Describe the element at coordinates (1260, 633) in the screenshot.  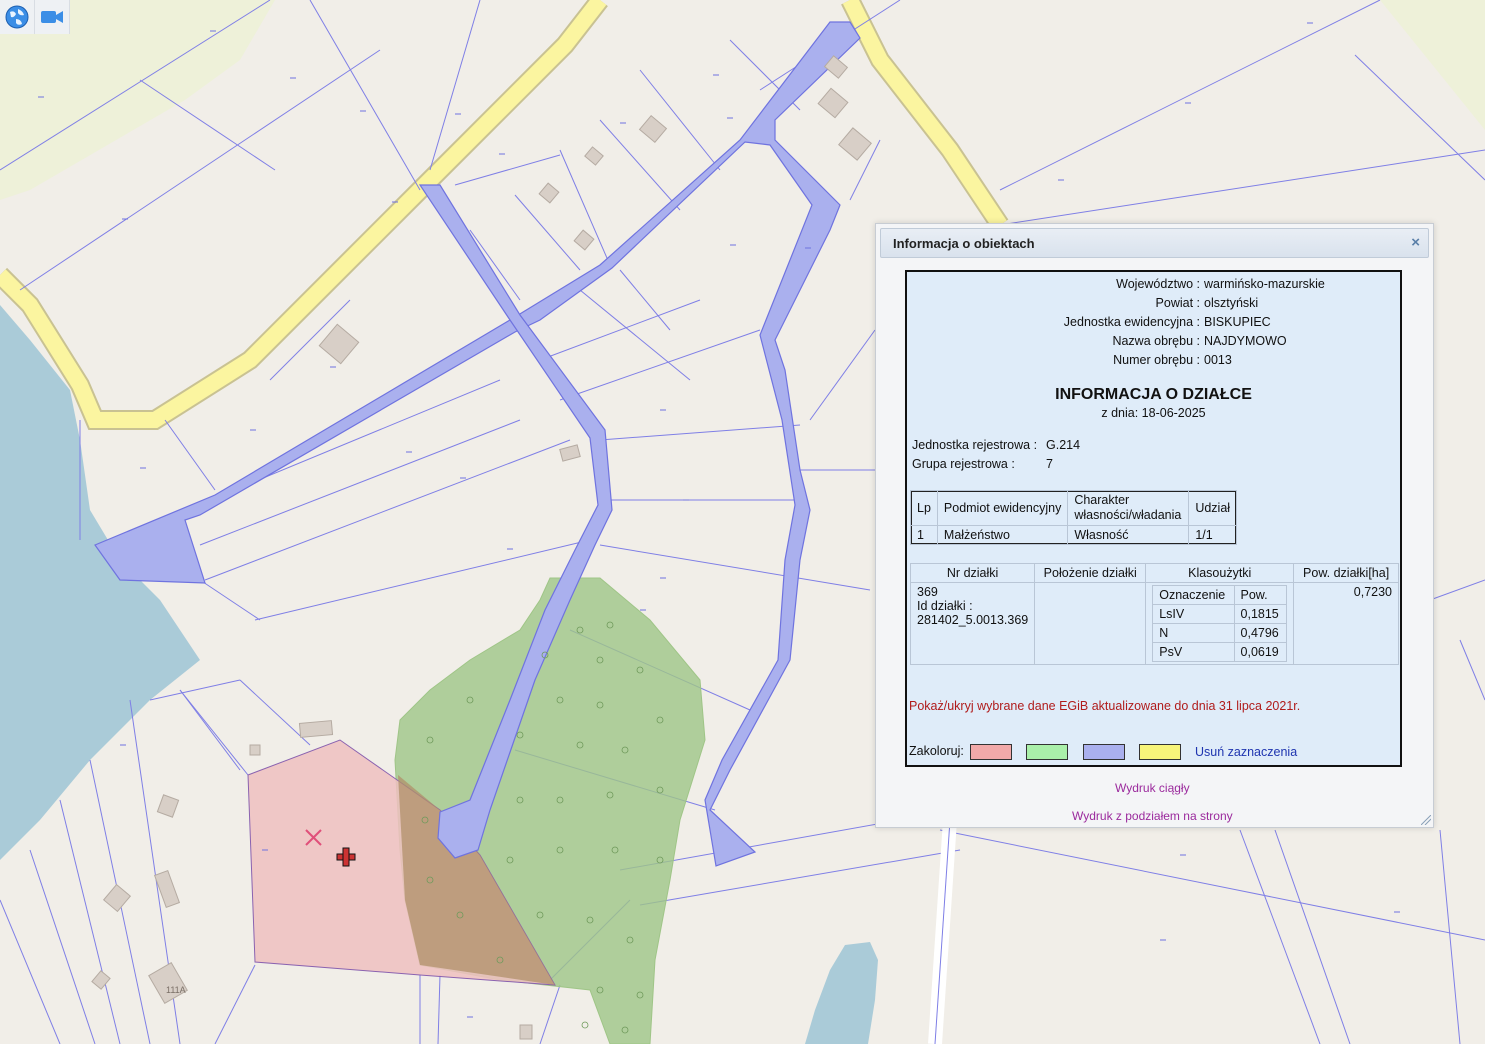
I see `class-area: 0,4796` at that location.